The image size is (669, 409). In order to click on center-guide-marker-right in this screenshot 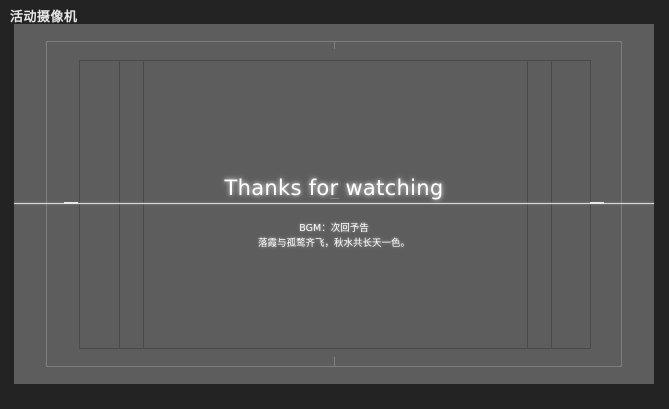, I will do `click(597, 203)`.